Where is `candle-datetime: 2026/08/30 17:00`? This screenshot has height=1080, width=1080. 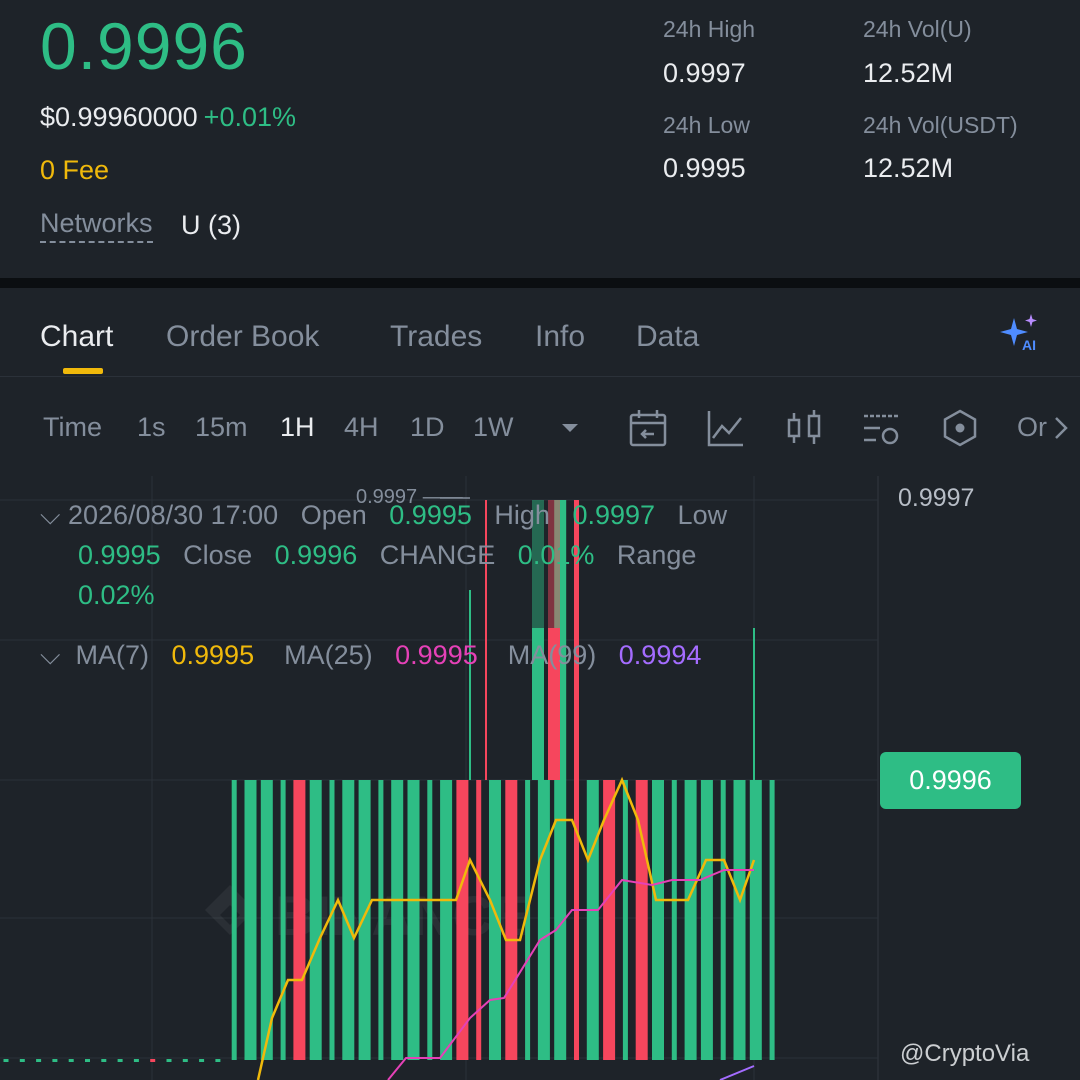 candle-datetime: 2026/08/30 17:00 is located at coordinates (173, 515).